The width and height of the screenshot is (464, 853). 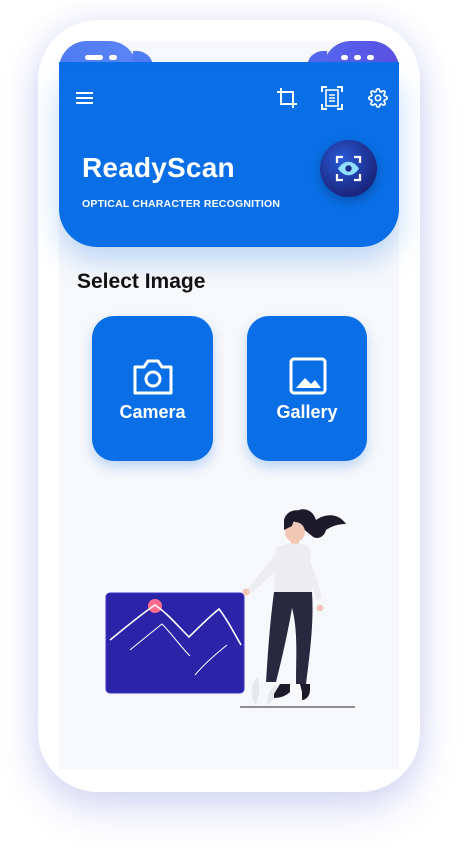 What do you see at coordinates (181, 204) in the screenshot?
I see `app-subtitle: OPTICAL CHARACTER RECOGNITION` at bounding box center [181, 204].